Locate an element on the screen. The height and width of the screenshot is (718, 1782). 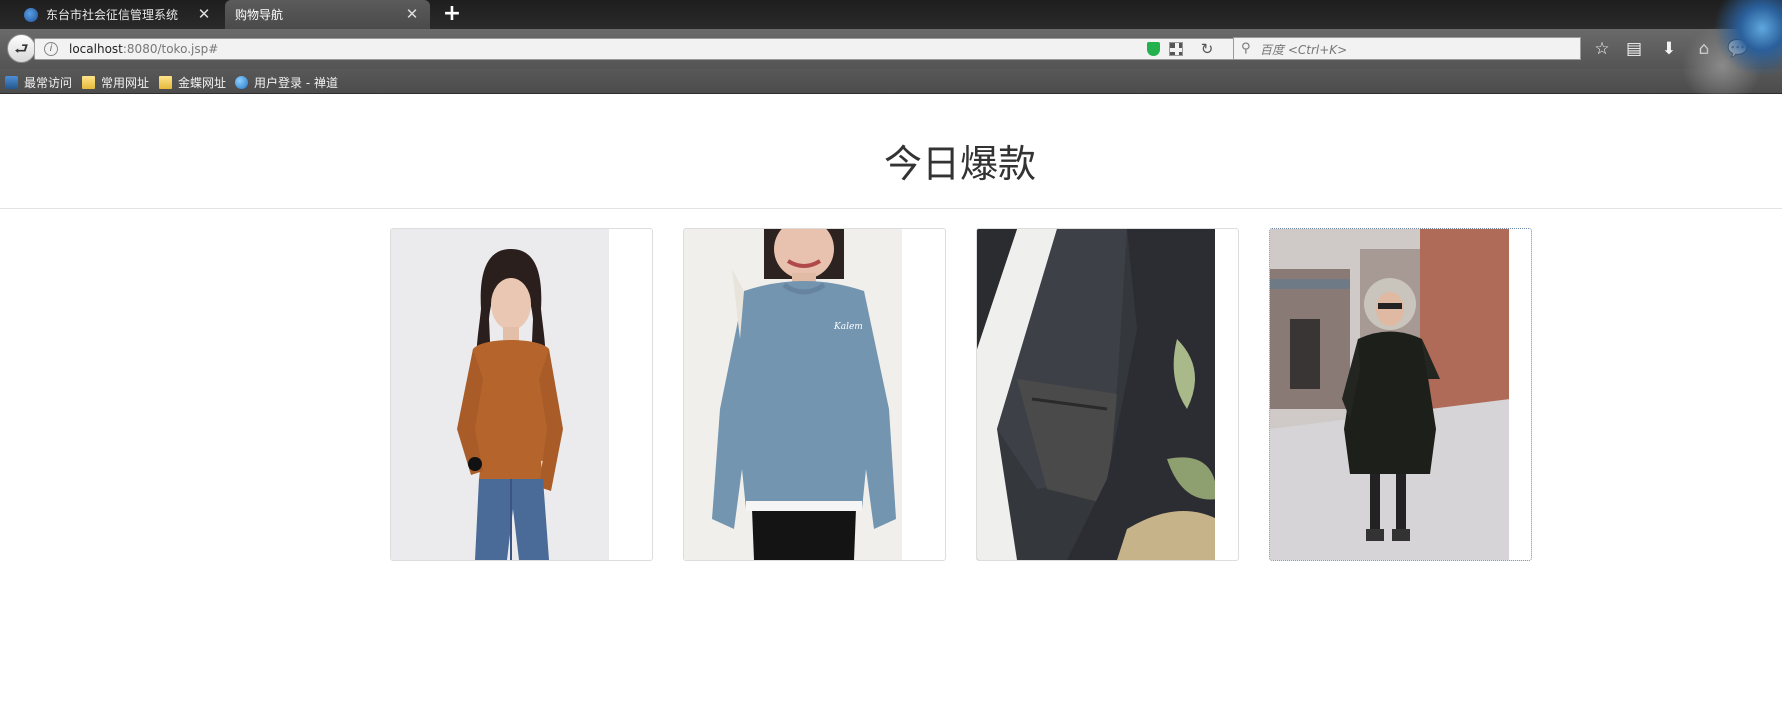
address-bar: i localhost:8080/toko.jsp# ↻ is located at coordinates (638, 49).